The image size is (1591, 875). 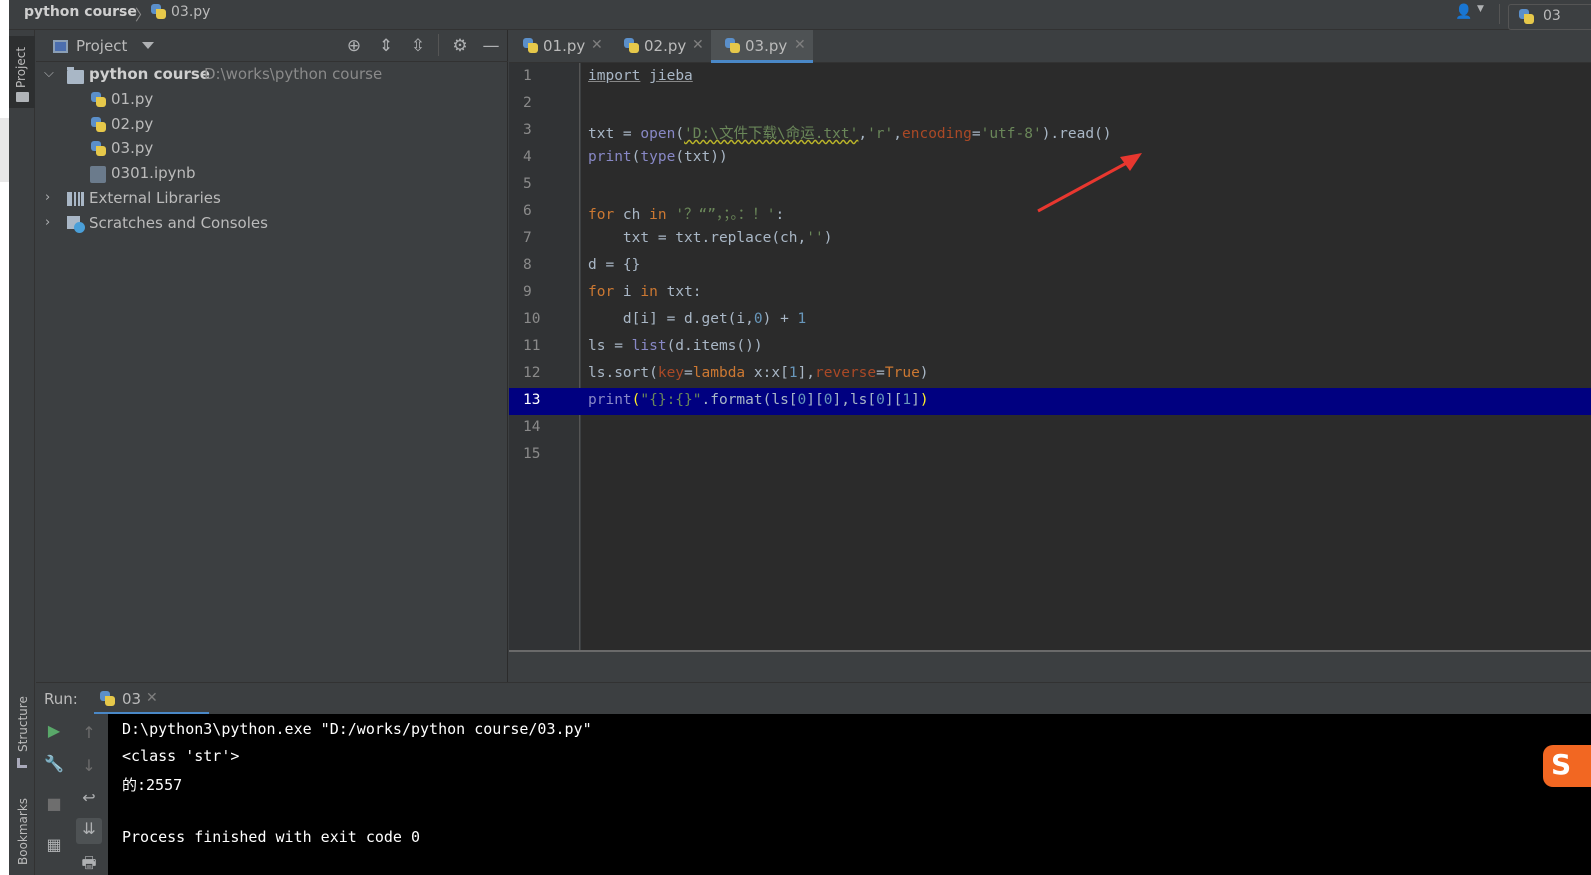 What do you see at coordinates (21, 67) in the screenshot?
I see `tool-tab-project-label: Project` at bounding box center [21, 67].